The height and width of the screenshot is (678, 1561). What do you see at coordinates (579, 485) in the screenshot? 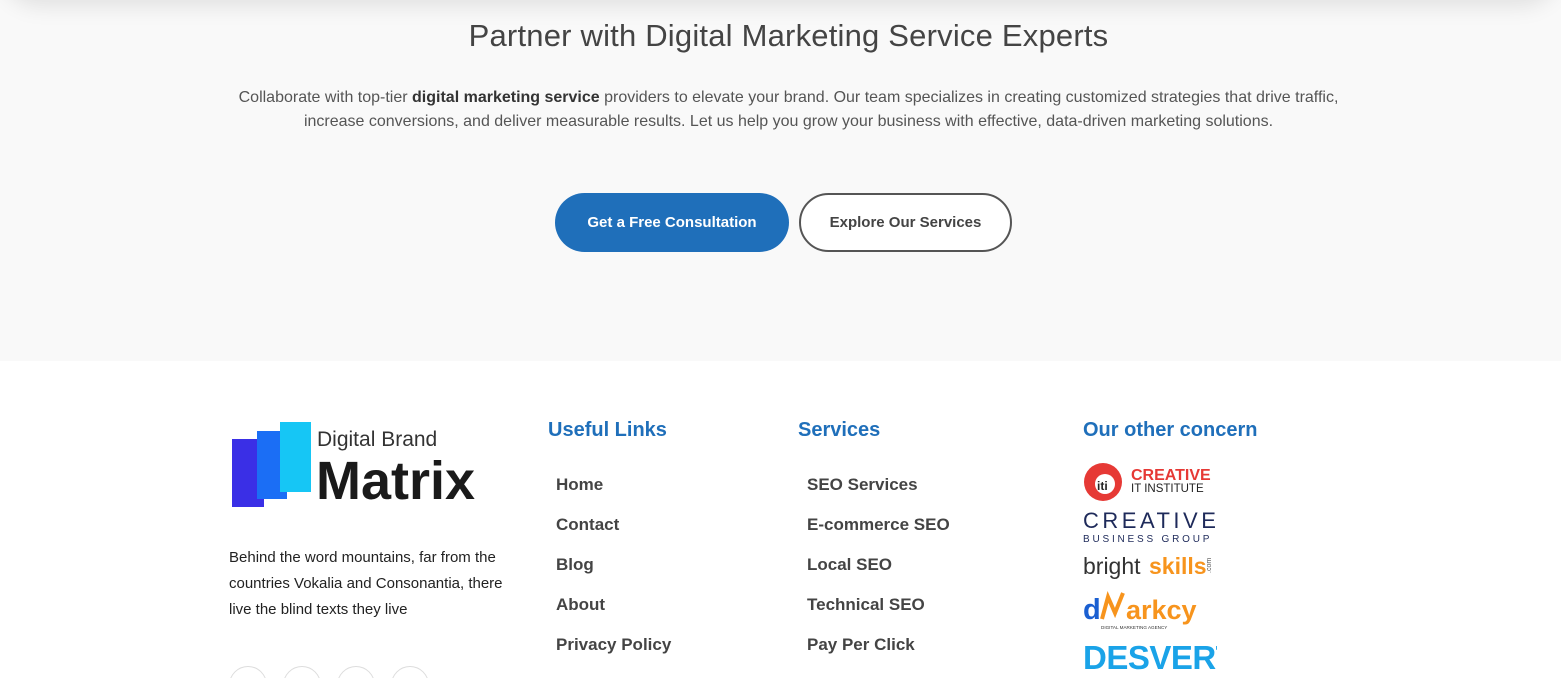
I see `footer-link-home: Home` at bounding box center [579, 485].